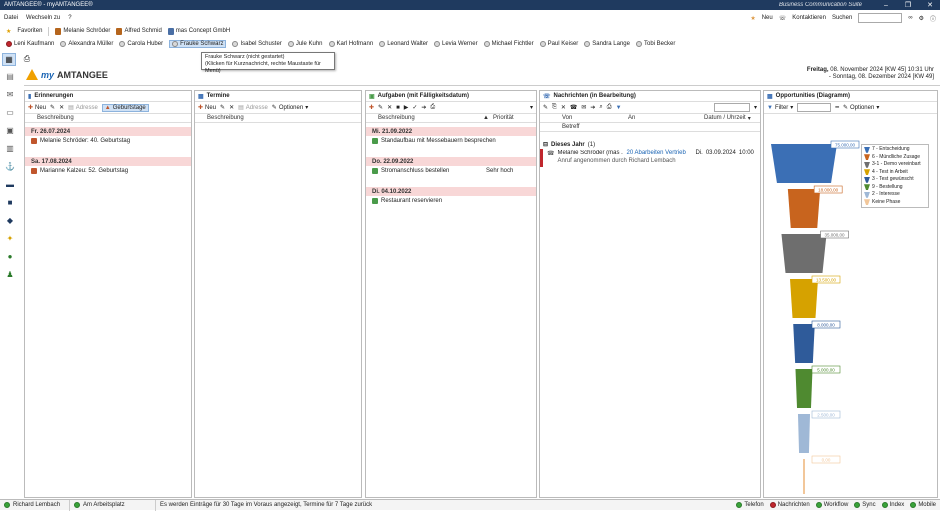  What do you see at coordinates (141, 44) in the screenshot?
I see `contact-item: Carola Huber` at bounding box center [141, 44].